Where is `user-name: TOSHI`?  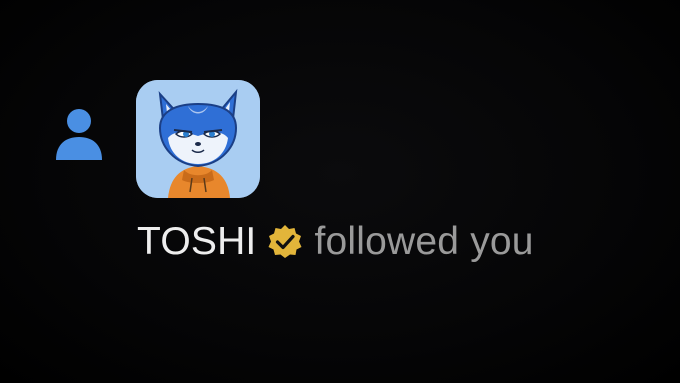
user-name: TOSHI is located at coordinates (196, 242).